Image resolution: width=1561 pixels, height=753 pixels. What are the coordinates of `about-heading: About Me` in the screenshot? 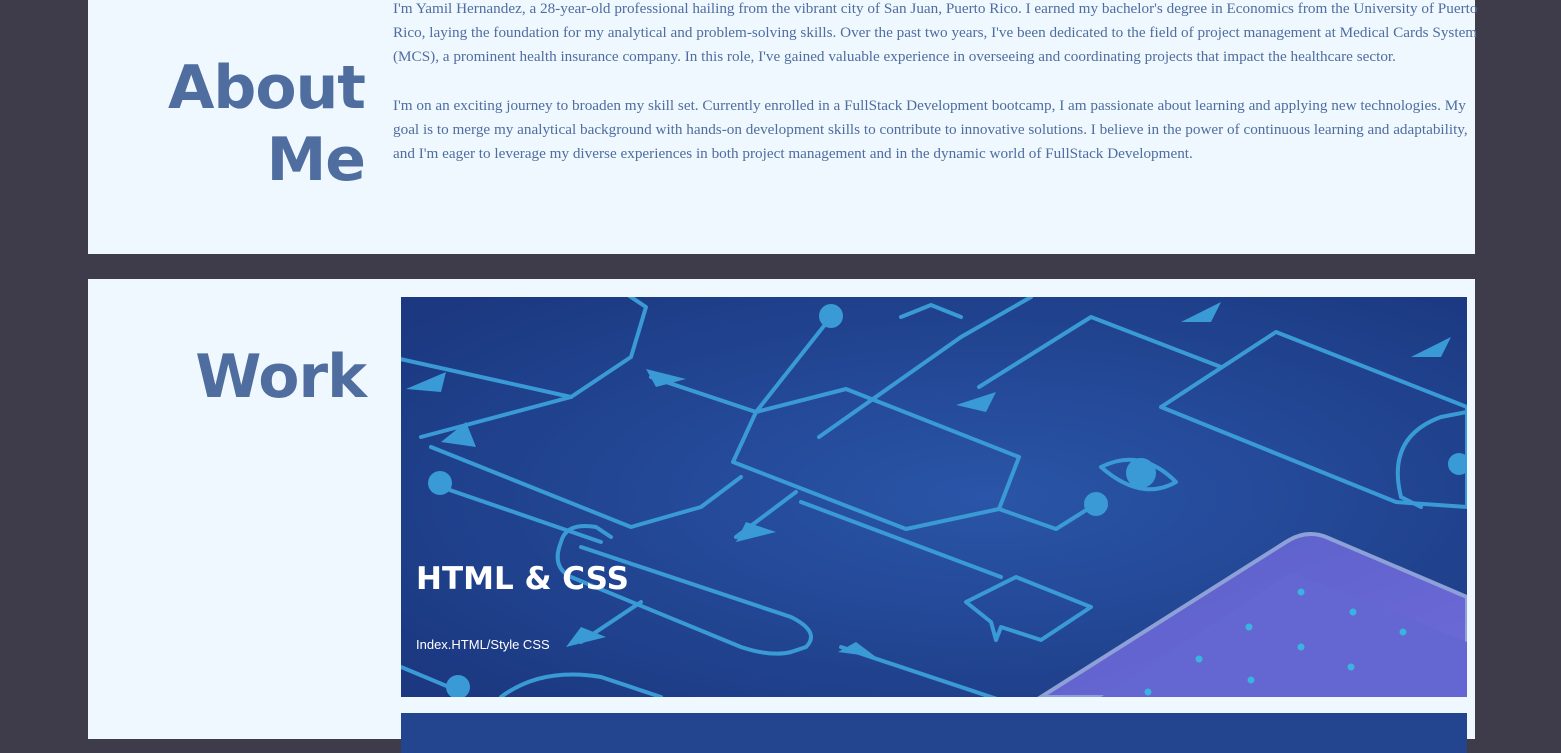 It's located at (235, 124).